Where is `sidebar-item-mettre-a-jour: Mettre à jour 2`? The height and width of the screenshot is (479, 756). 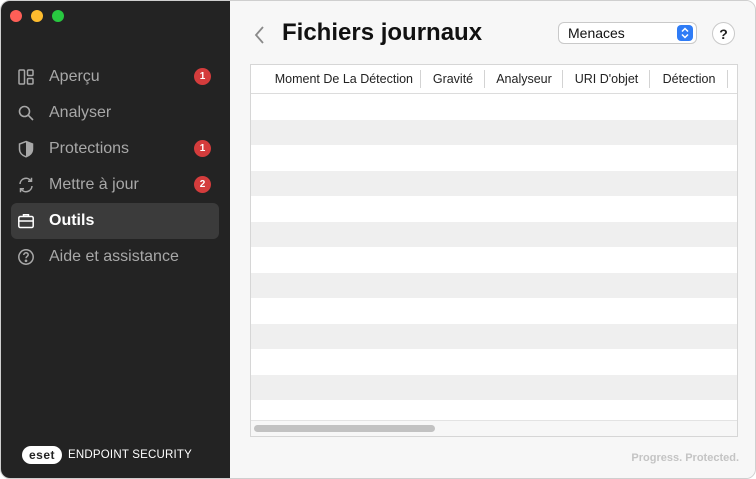 sidebar-item-mettre-a-jour: Mettre à jour 2 is located at coordinates (115, 185).